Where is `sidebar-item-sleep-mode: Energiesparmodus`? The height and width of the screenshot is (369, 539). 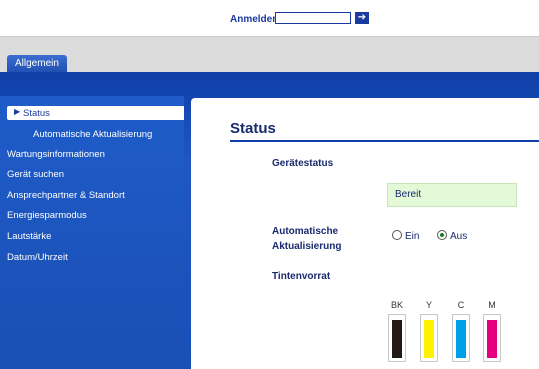
sidebar-item-sleep-mode: Energiesparmodus is located at coordinates (47, 215).